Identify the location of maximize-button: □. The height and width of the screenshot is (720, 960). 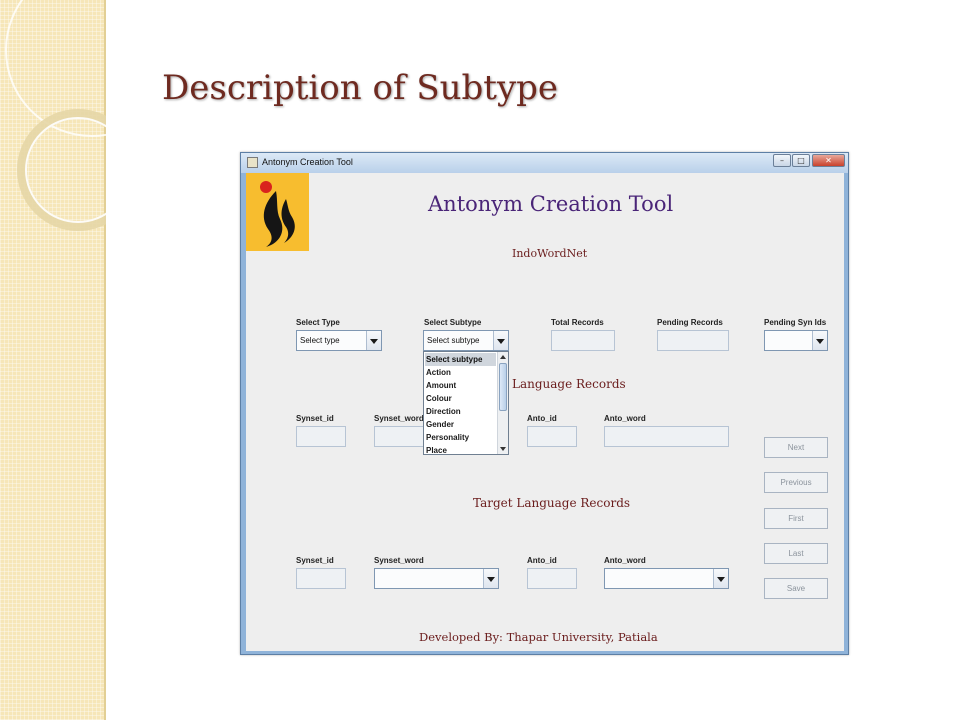
(801, 160).